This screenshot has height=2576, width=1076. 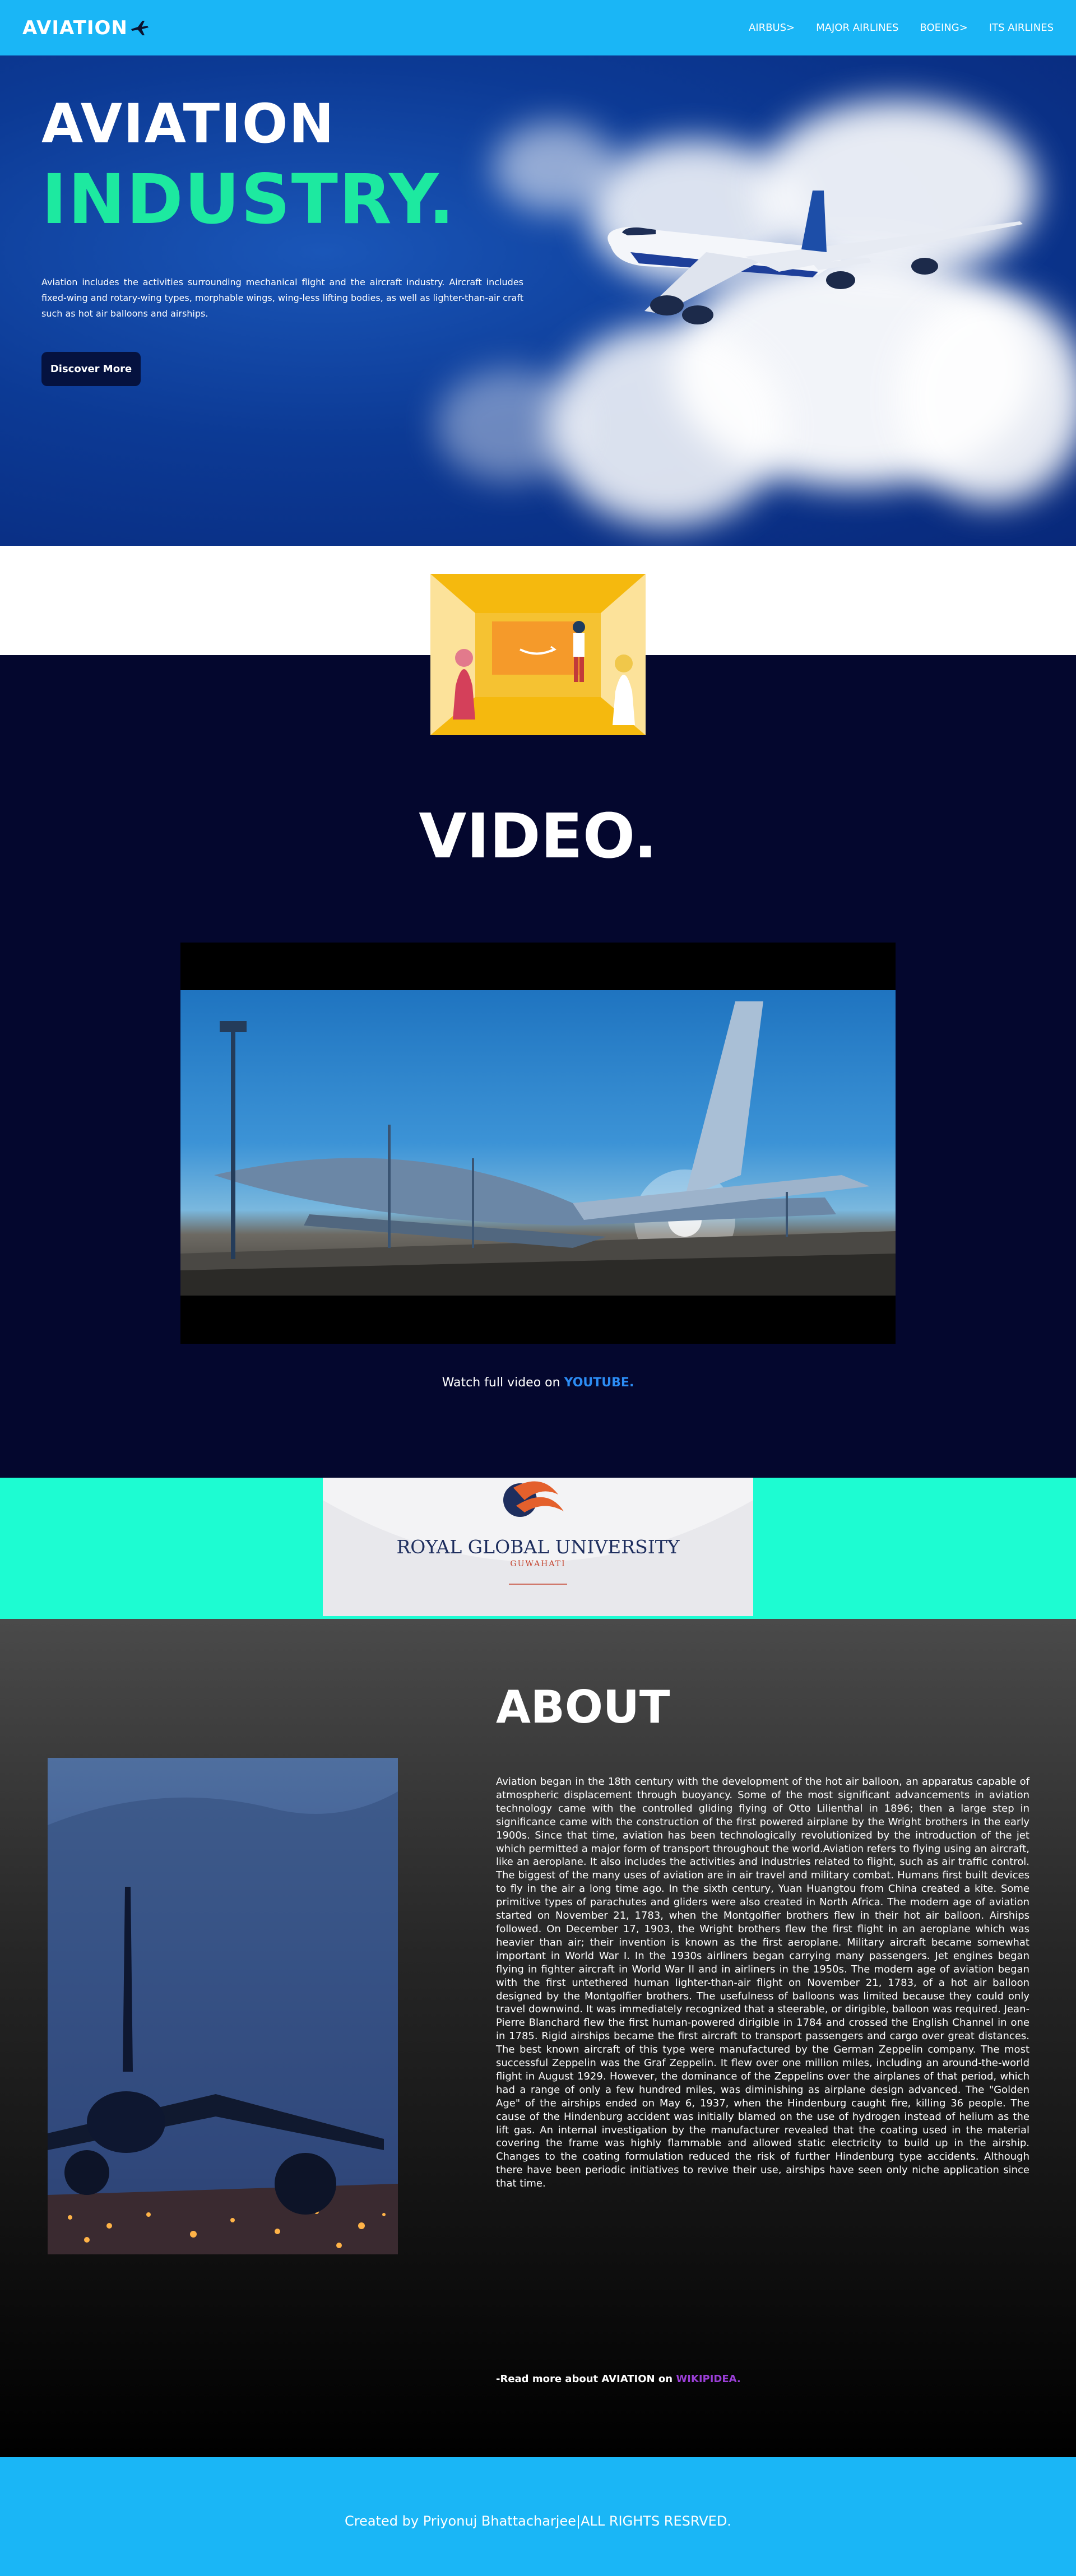 I want to click on youtube-link: YOUTUBE., so click(x=599, y=1383).